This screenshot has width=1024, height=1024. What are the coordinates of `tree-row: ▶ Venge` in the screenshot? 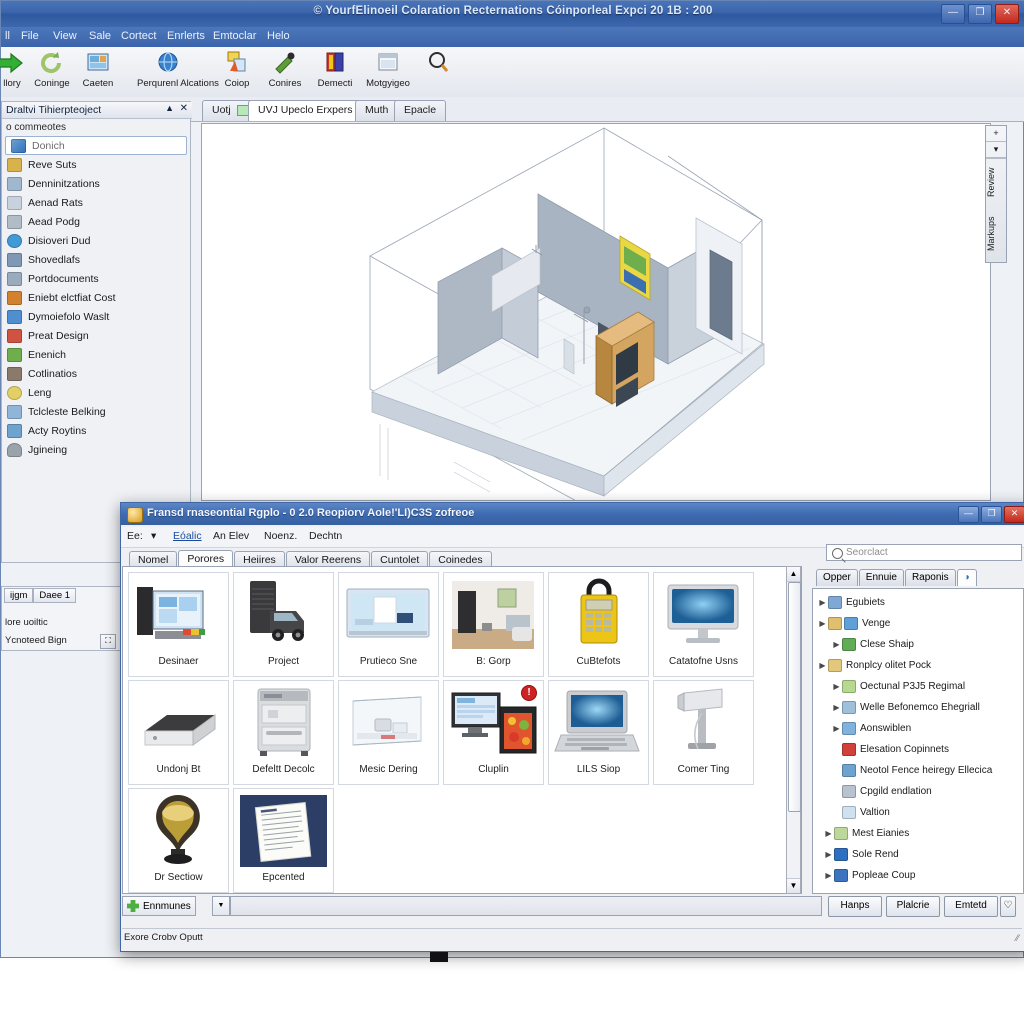 It's located at (918, 623).